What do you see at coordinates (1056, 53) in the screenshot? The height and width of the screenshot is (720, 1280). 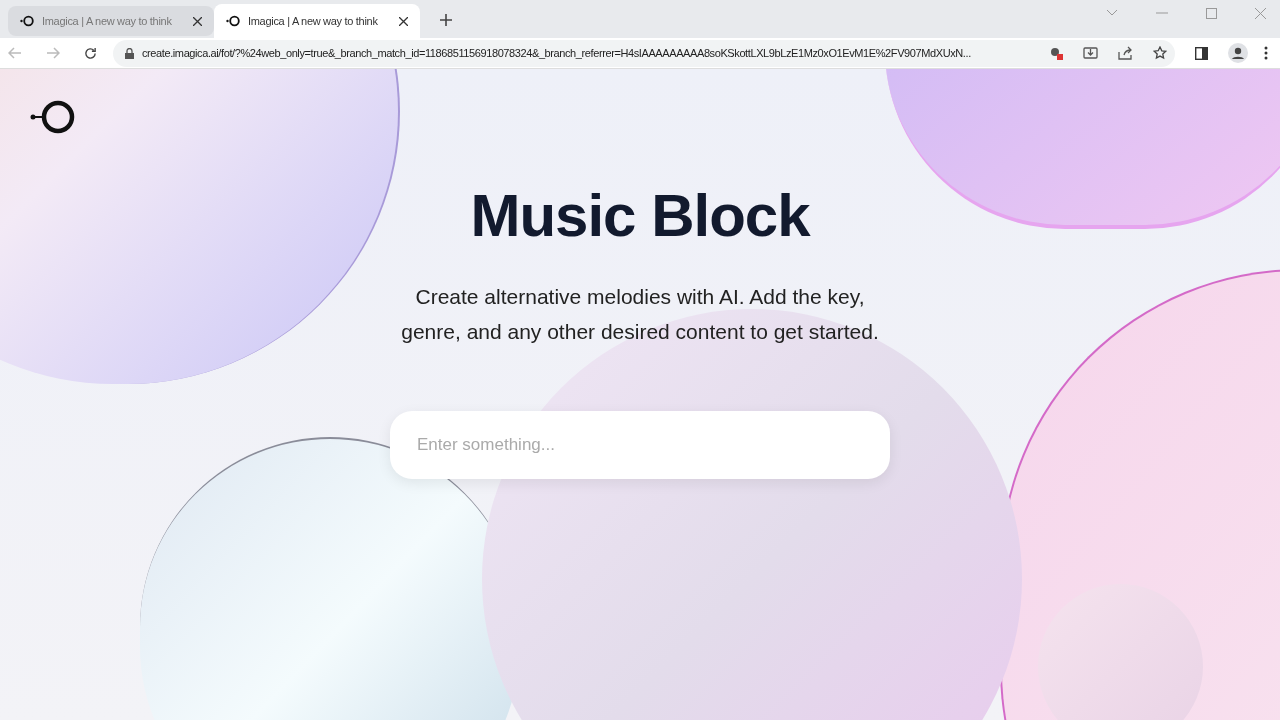 I see `blocked-popup-icon` at bounding box center [1056, 53].